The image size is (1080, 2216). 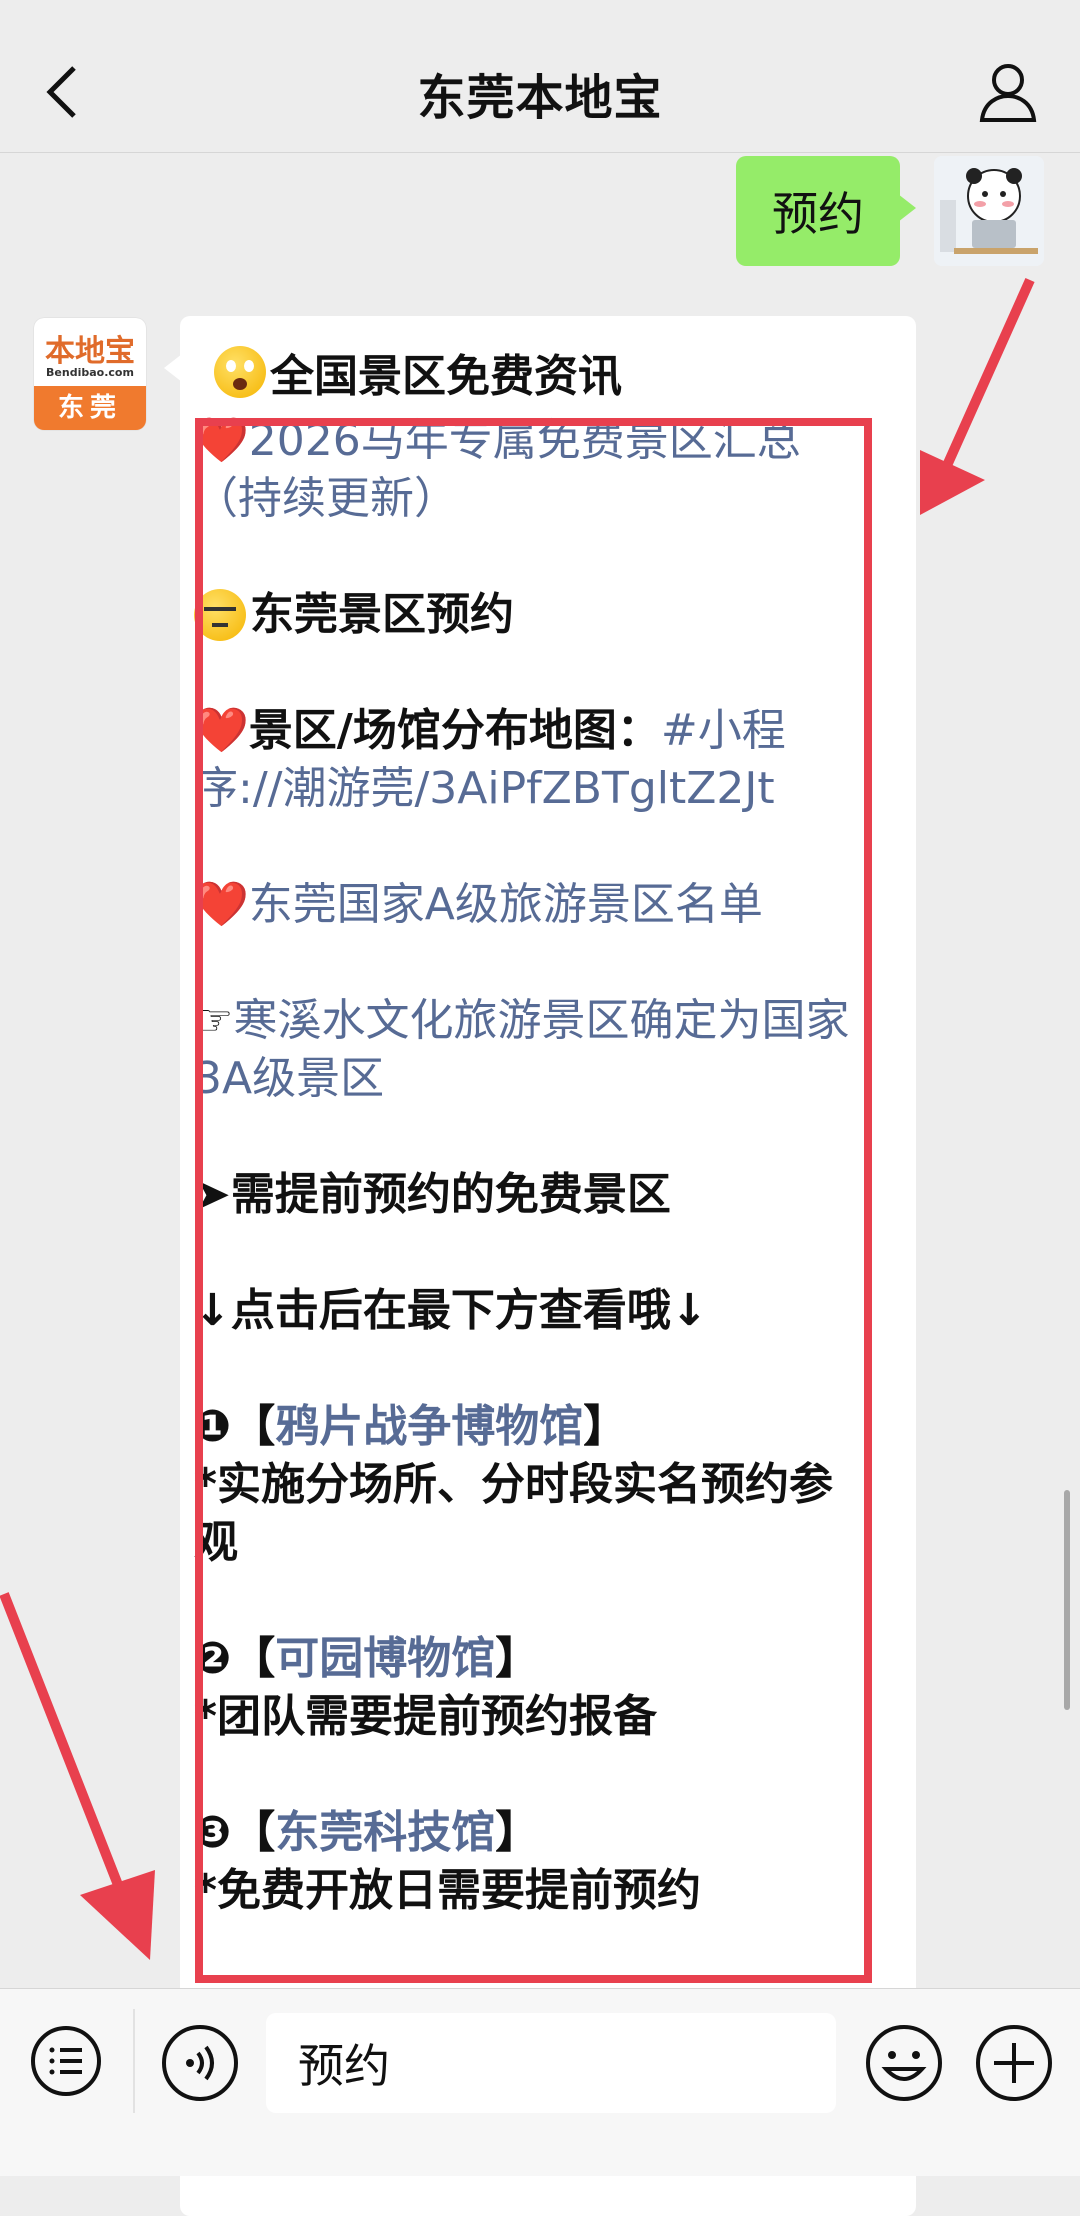 I want to click on official-account-avatar: 本地宝 Bendibao.com 东莞, so click(x=90, y=374).